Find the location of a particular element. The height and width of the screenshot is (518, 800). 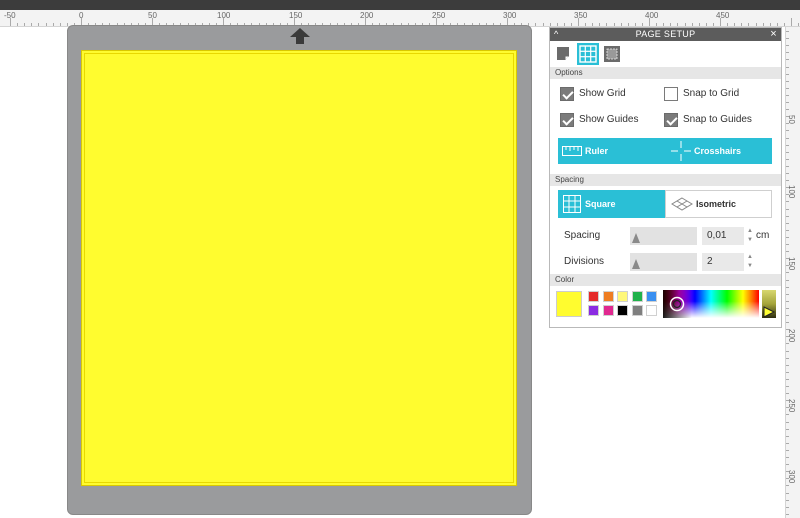

isometric-grid-icon is located at coordinates (682, 204).